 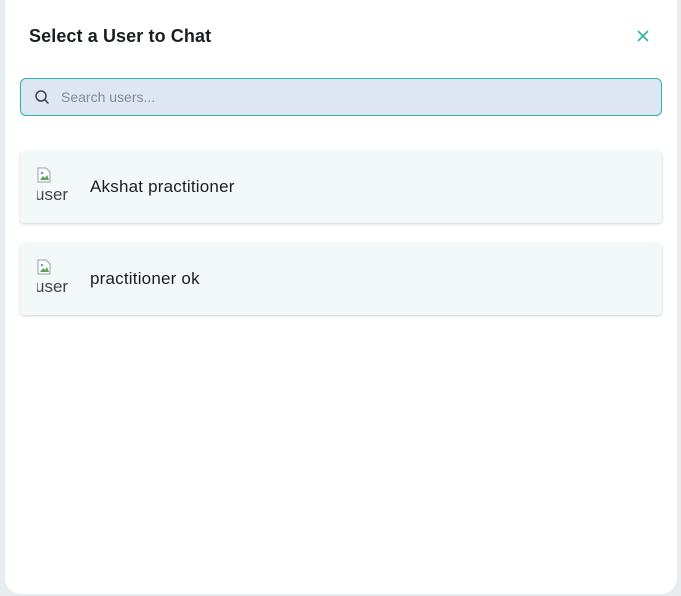 What do you see at coordinates (42, 97) in the screenshot?
I see `search-icon` at bounding box center [42, 97].